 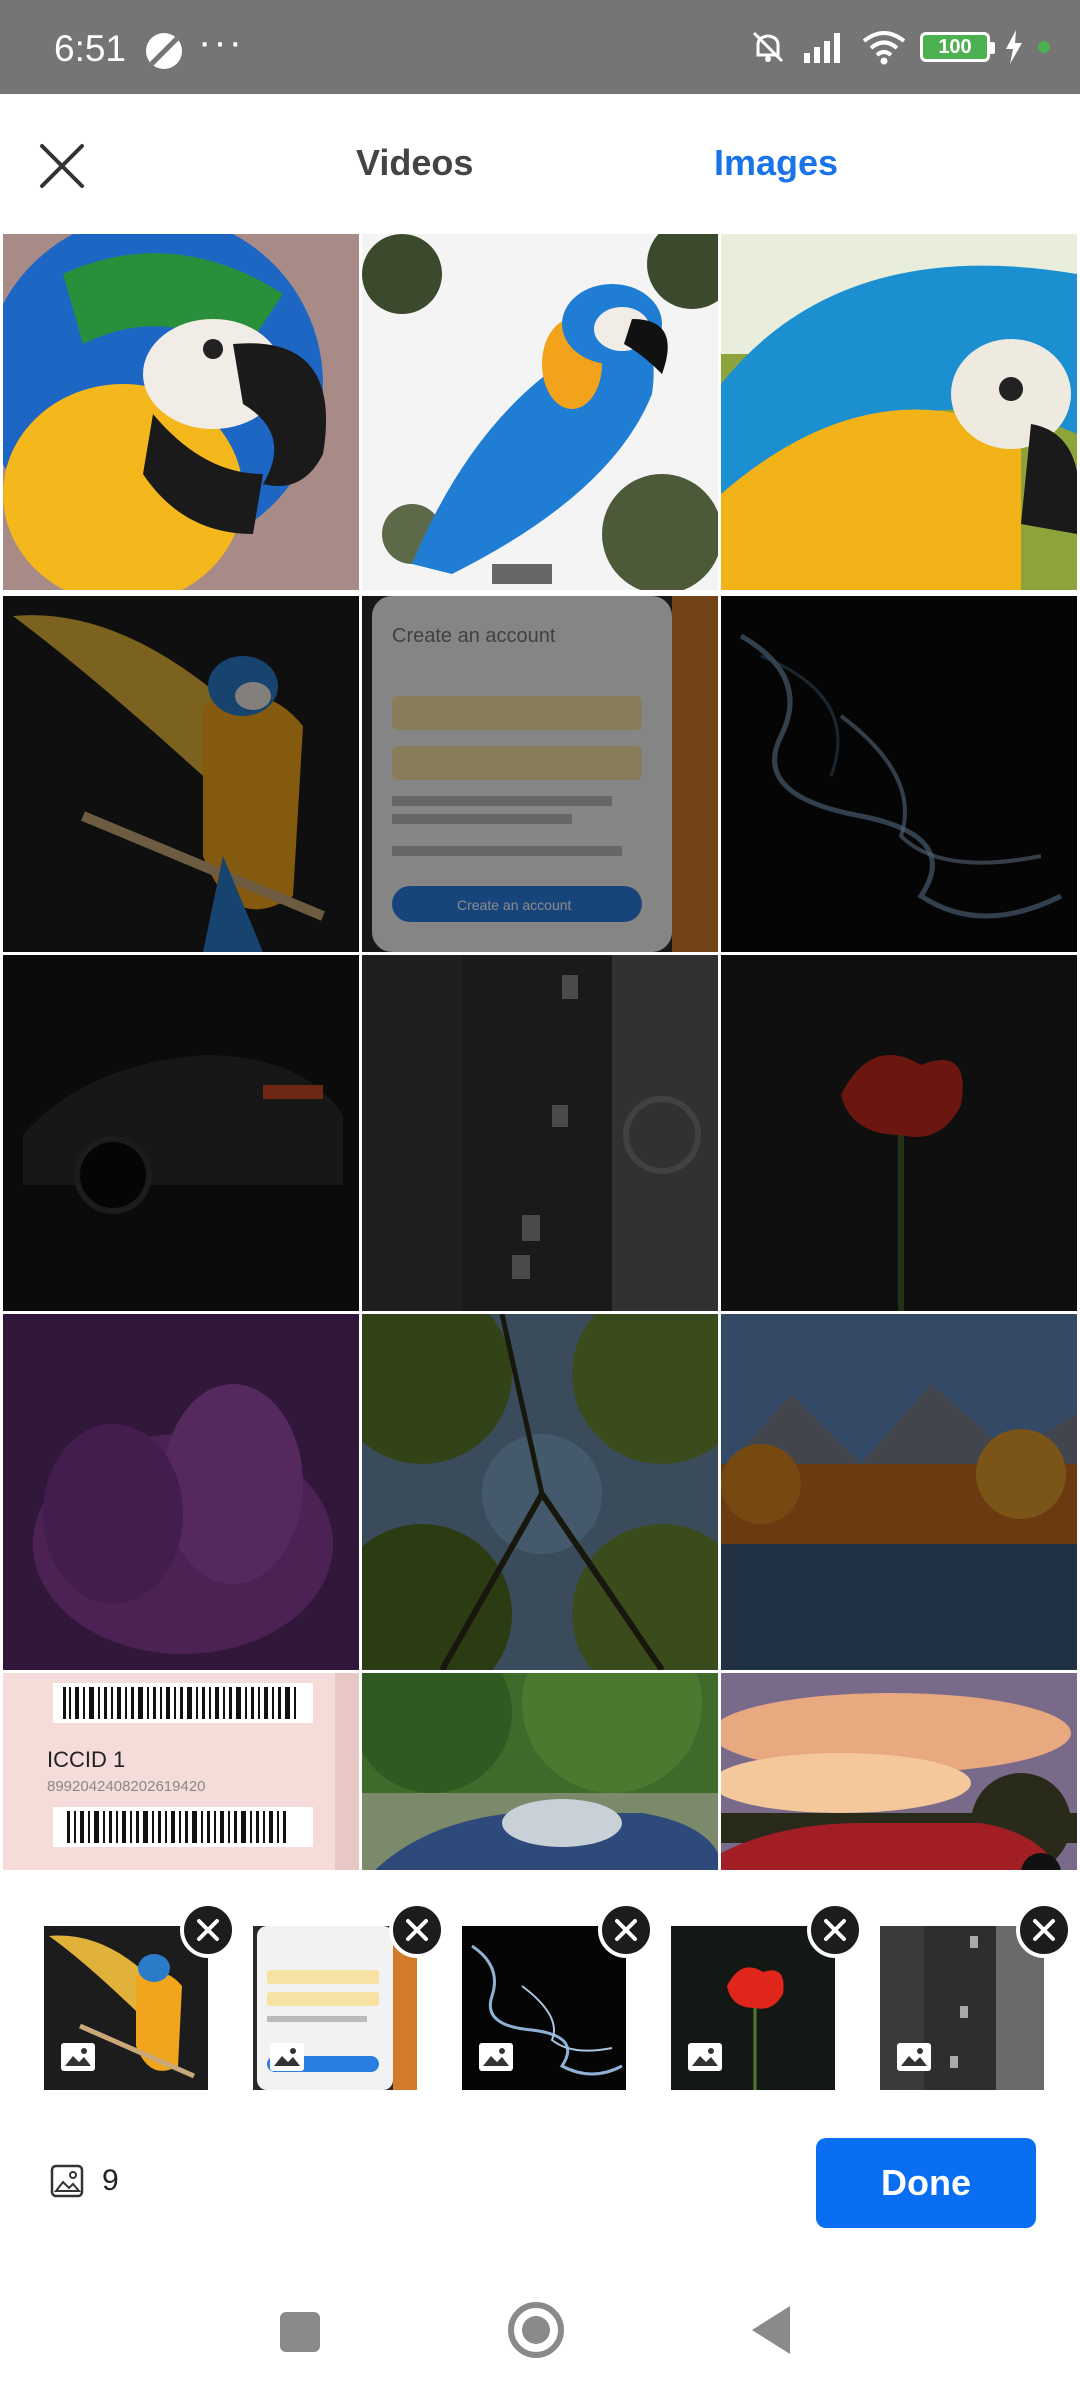 I want to click on battery-icon: 100, so click(x=957, y=47).